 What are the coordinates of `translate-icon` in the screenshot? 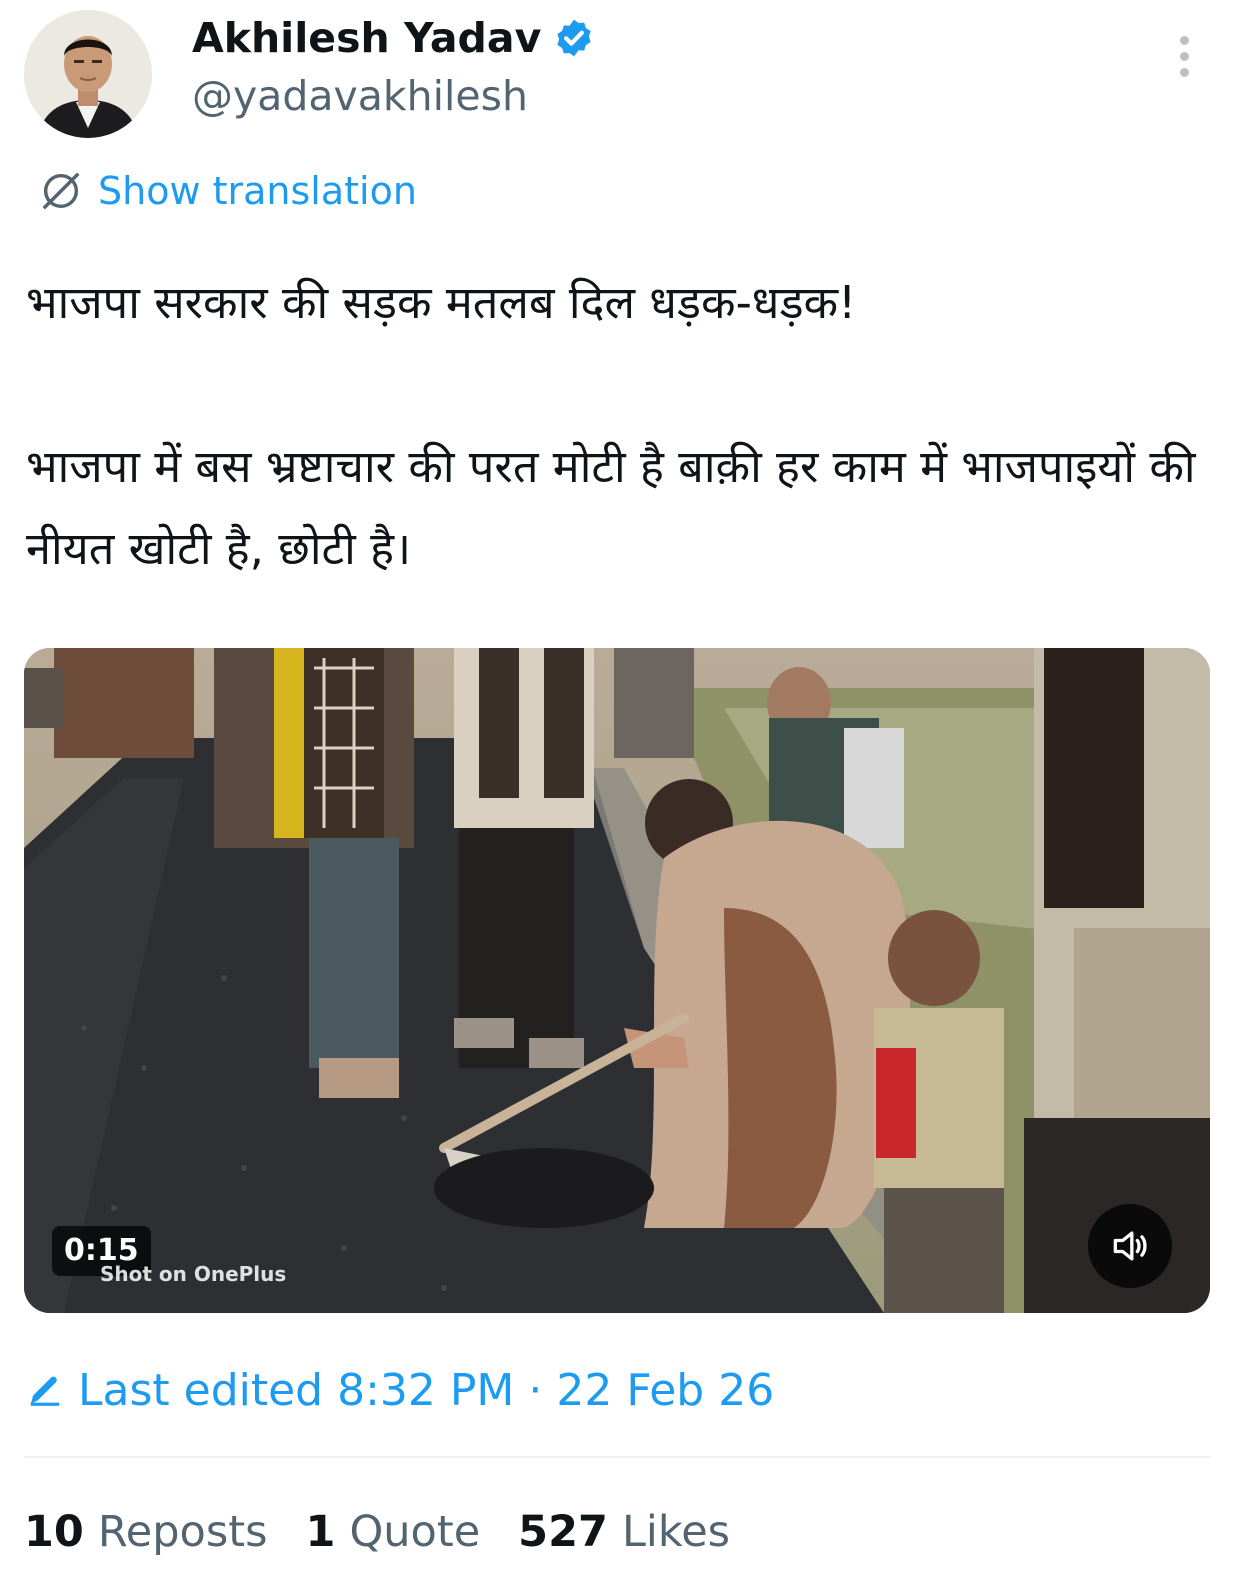 It's located at (61, 191).